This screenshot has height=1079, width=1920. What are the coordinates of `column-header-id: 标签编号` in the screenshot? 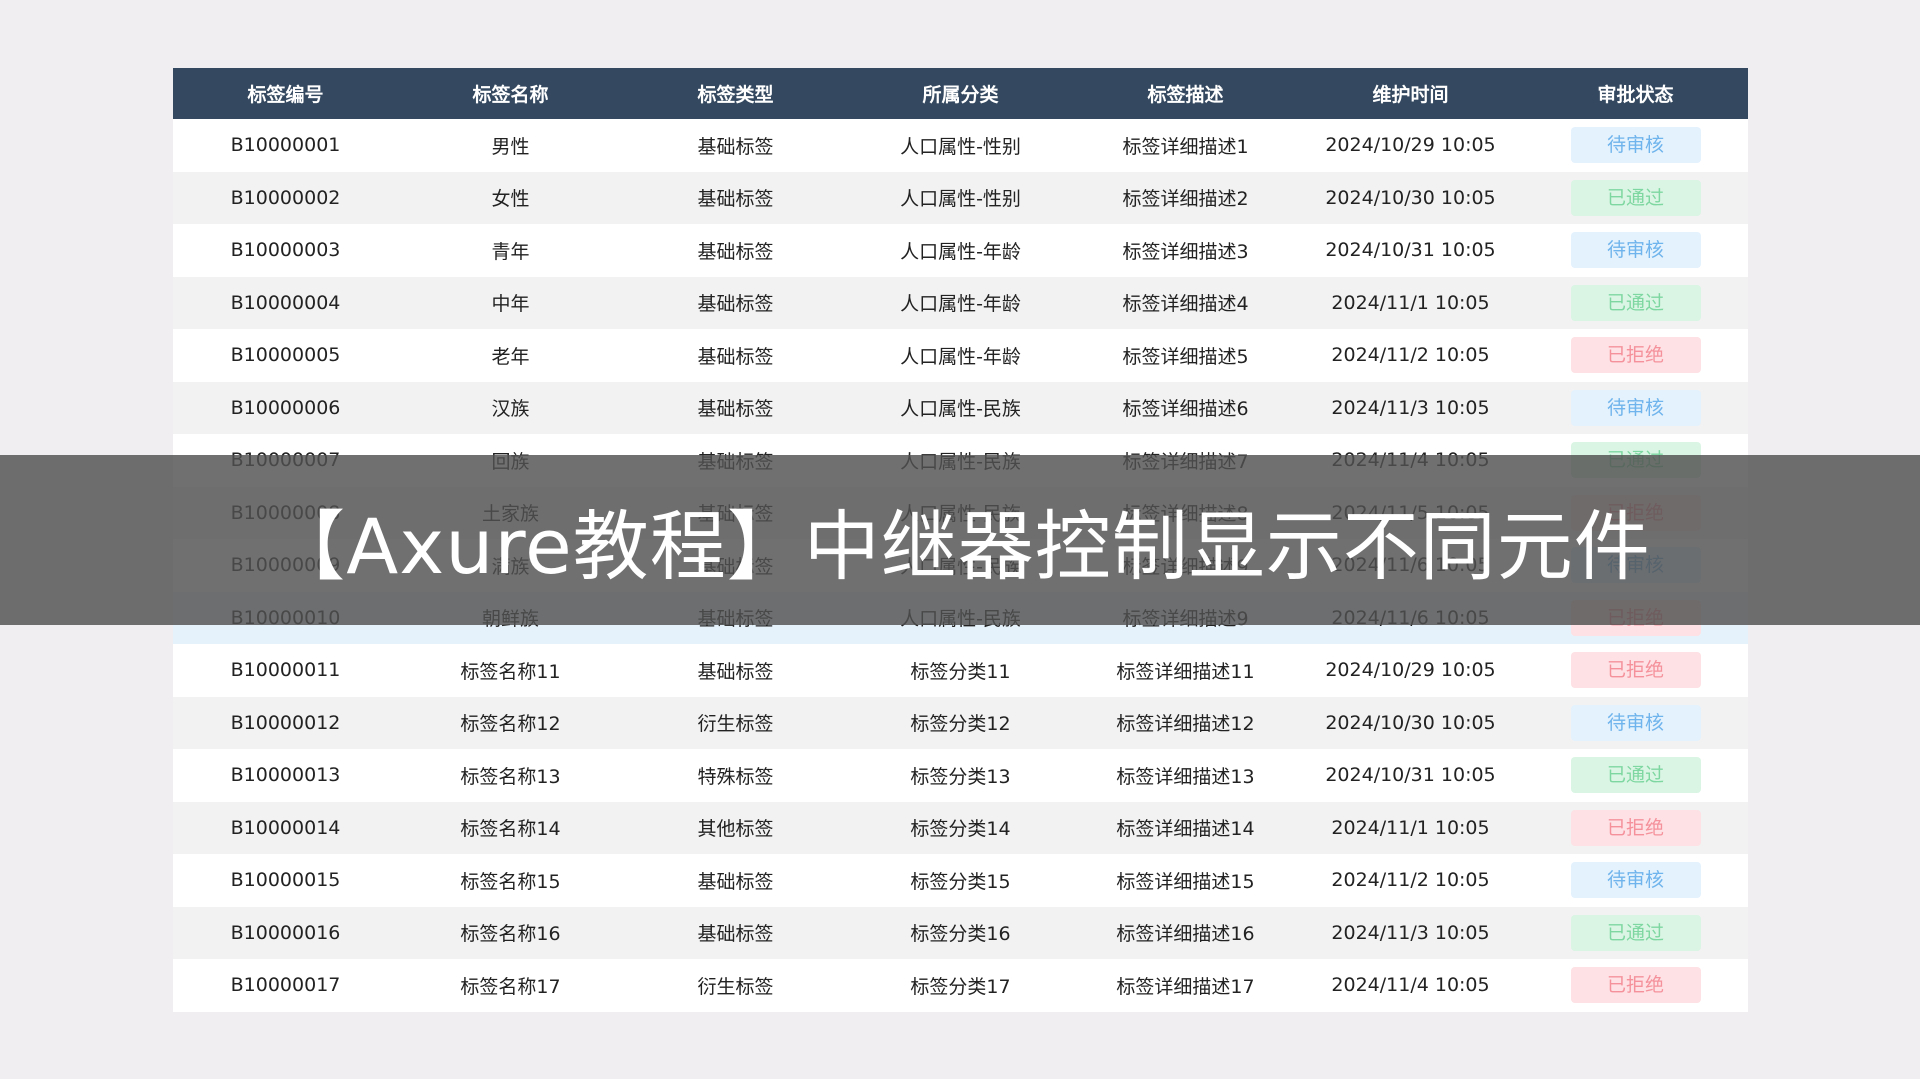 It's located at (285, 93).